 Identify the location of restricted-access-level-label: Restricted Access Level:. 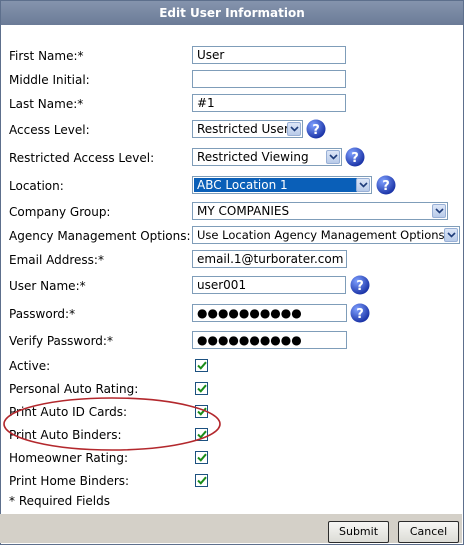
(82, 158).